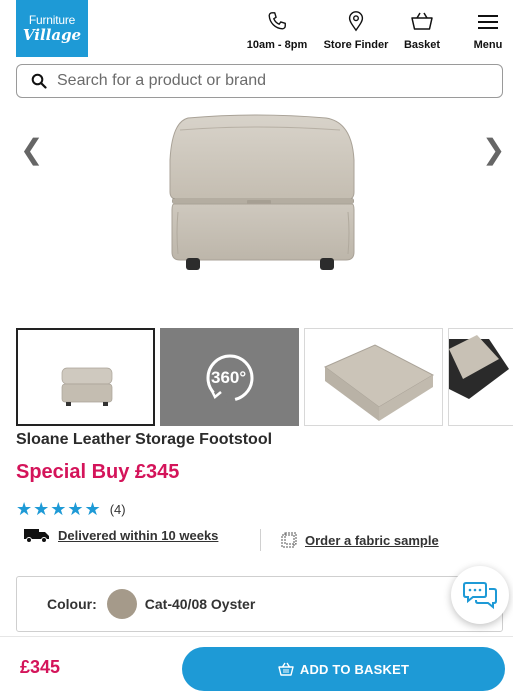 This screenshot has height=694, width=513. What do you see at coordinates (40, 667) in the screenshot?
I see `footer-price: £345` at bounding box center [40, 667].